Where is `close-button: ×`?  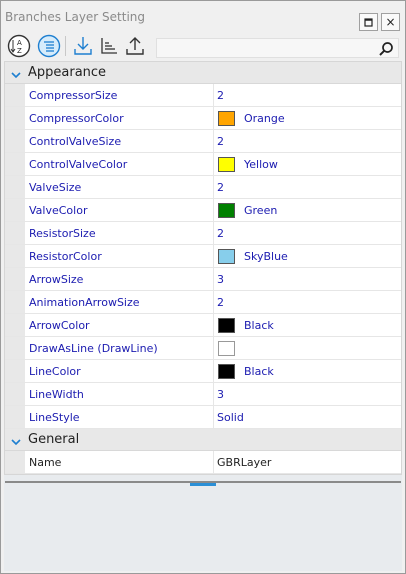
close-button: × is located at coordinates (390, 22).